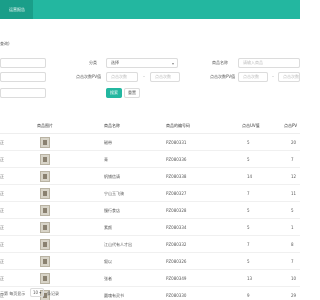 Image resolution: width=320 pixels, height=300 pixels. I want to click on header-bar, so click(150, 9).